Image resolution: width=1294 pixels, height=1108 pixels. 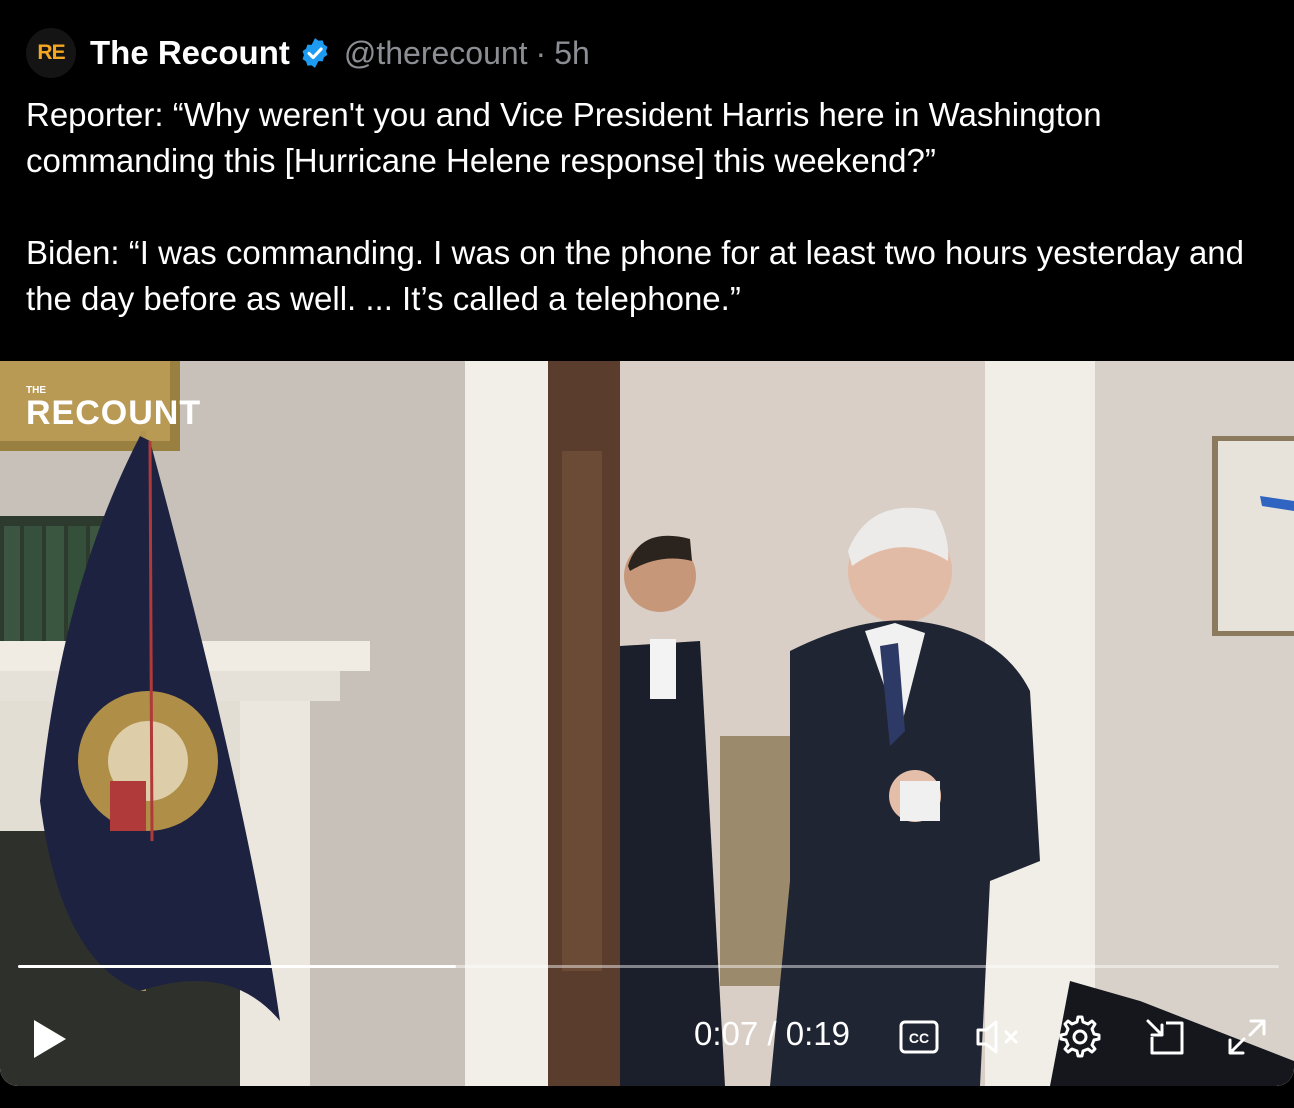 I want to click on mute-button, so click(x=999, y=1037).